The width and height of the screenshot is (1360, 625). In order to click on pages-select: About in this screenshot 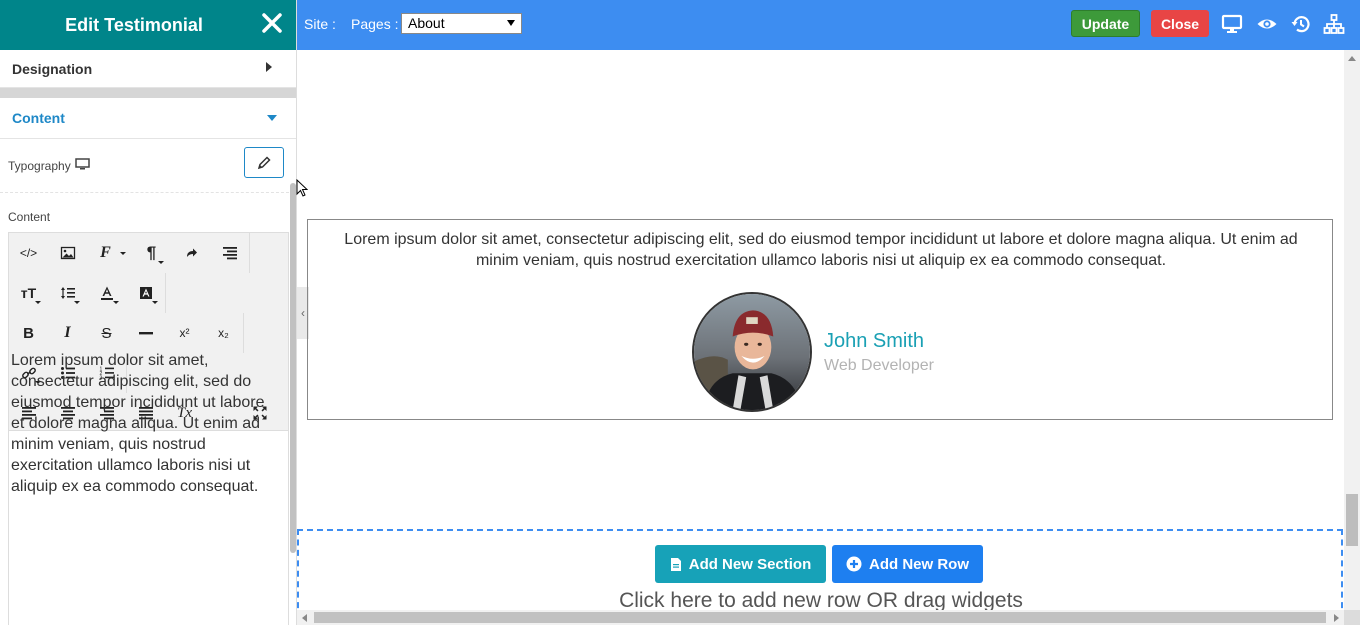, I will do `click(461, 23)`.